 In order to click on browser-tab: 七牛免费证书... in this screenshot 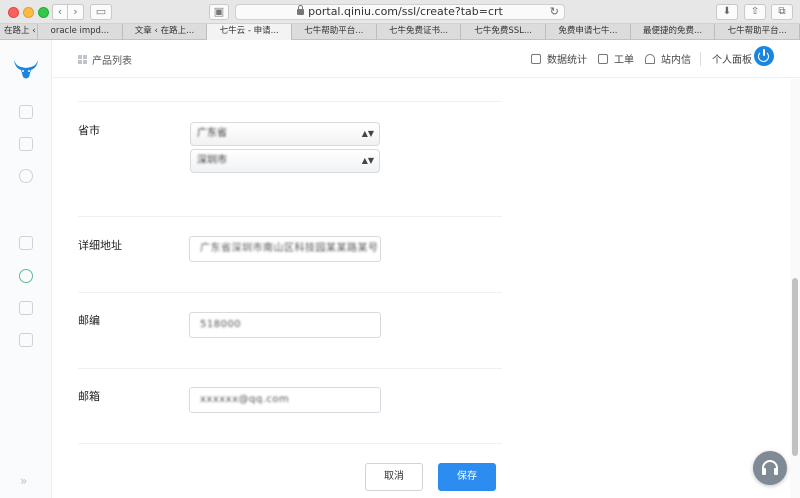, I will do `click(419, 32)`.